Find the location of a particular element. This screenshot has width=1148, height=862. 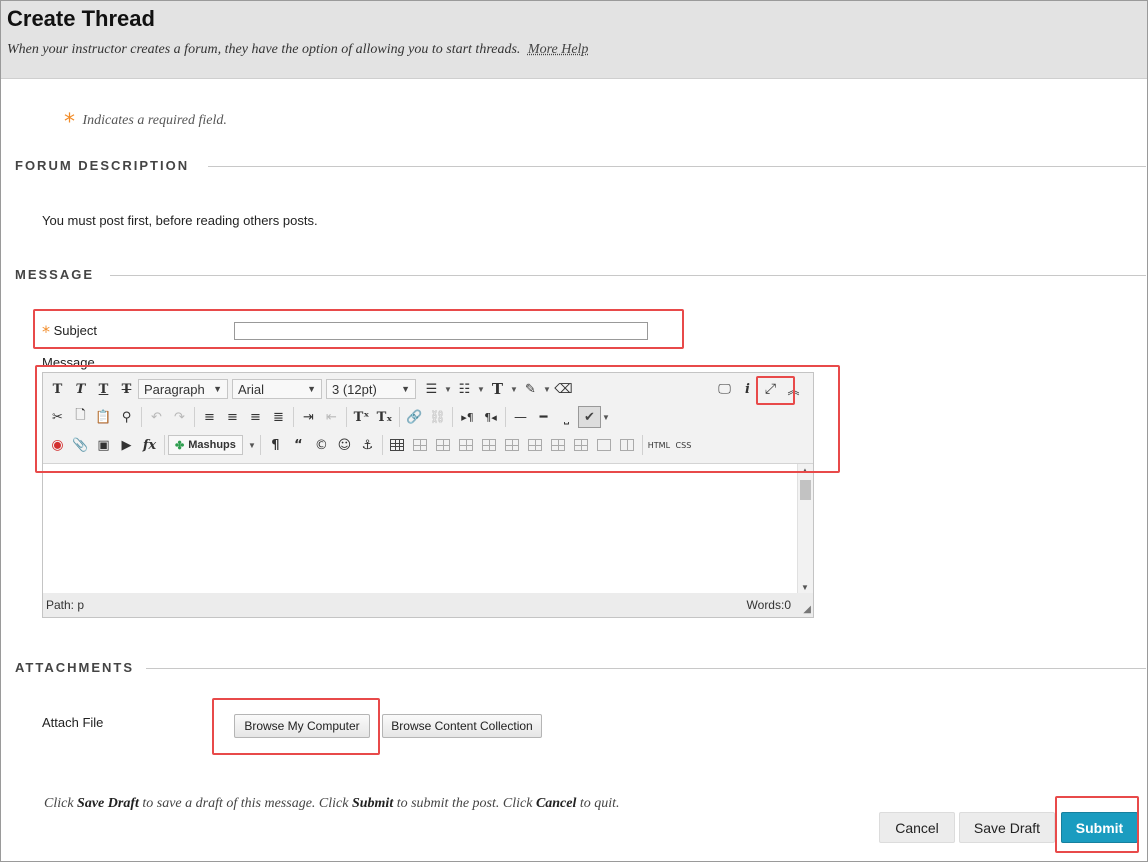

cancel-button: Cancel is located at coordinates (917, 827).